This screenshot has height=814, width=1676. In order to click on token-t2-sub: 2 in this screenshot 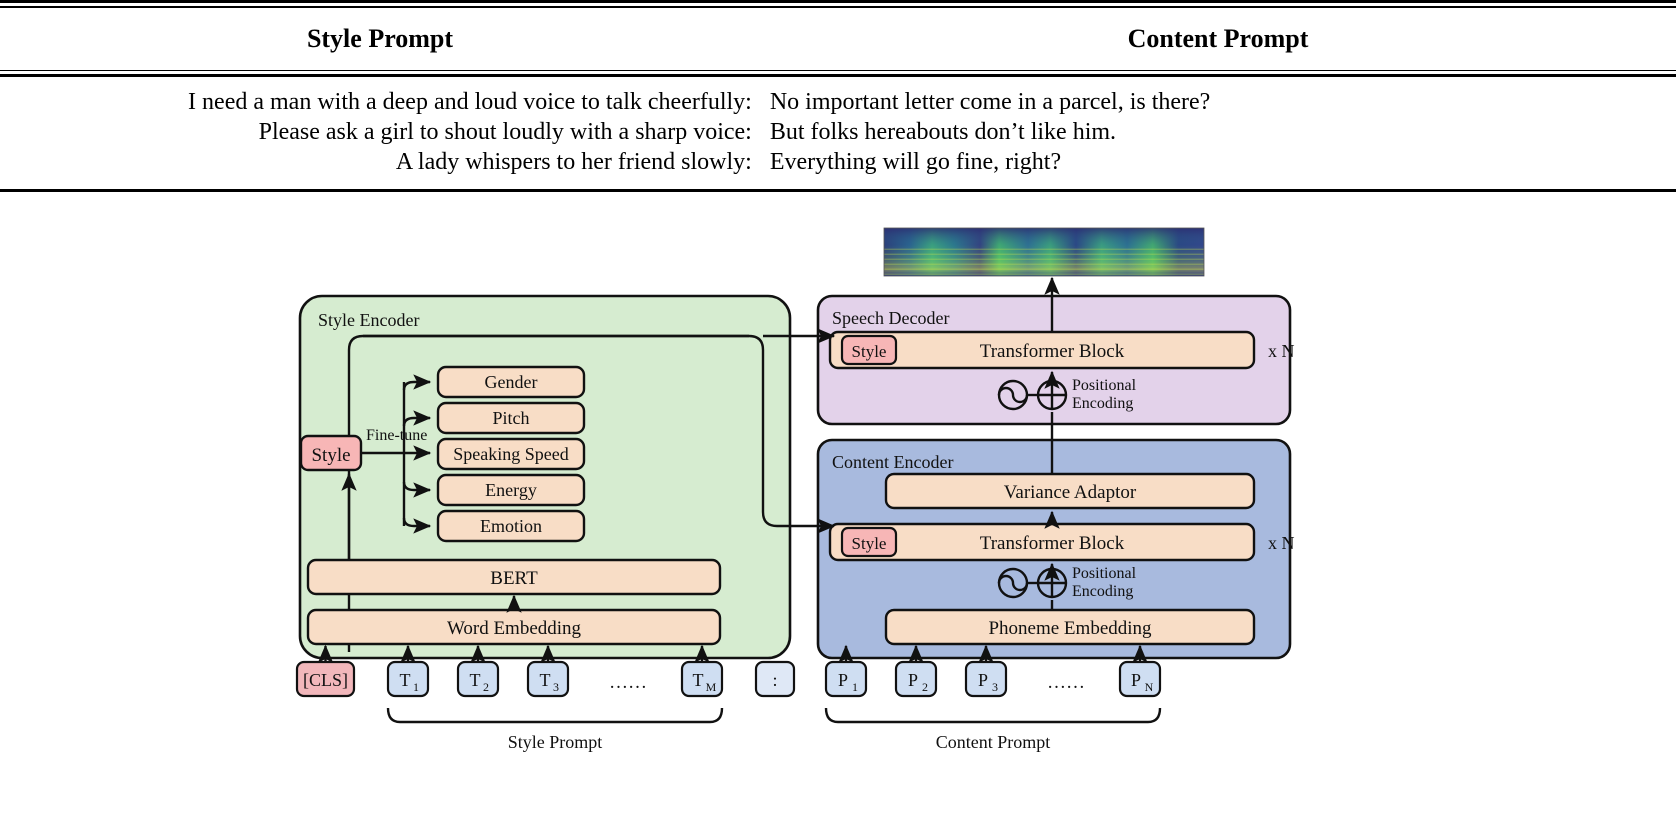, I will do `click(486, 687)`.